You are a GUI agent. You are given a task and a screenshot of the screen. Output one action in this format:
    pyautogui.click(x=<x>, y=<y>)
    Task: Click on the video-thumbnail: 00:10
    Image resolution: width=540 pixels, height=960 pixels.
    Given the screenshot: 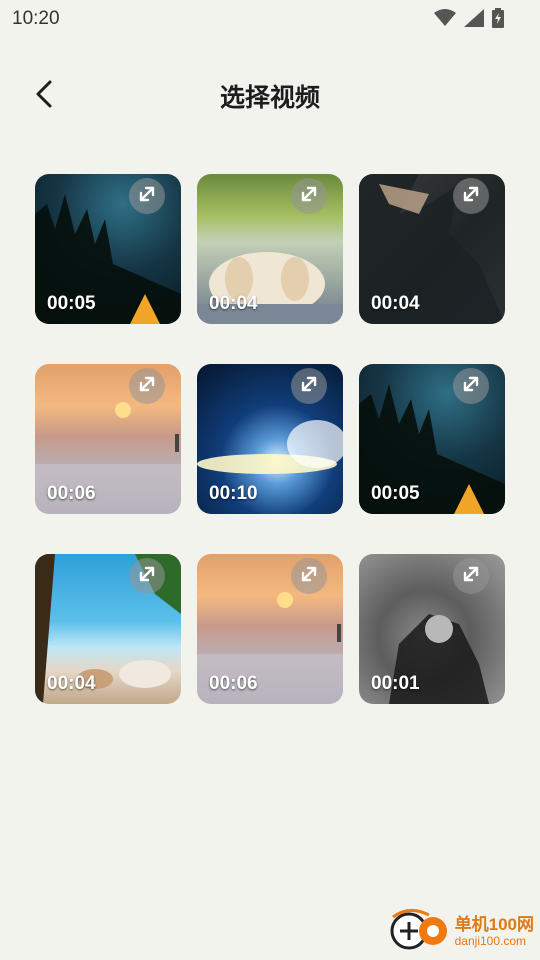 What is the action you would take?
    pyautogui.click(x=270, y=439)
    